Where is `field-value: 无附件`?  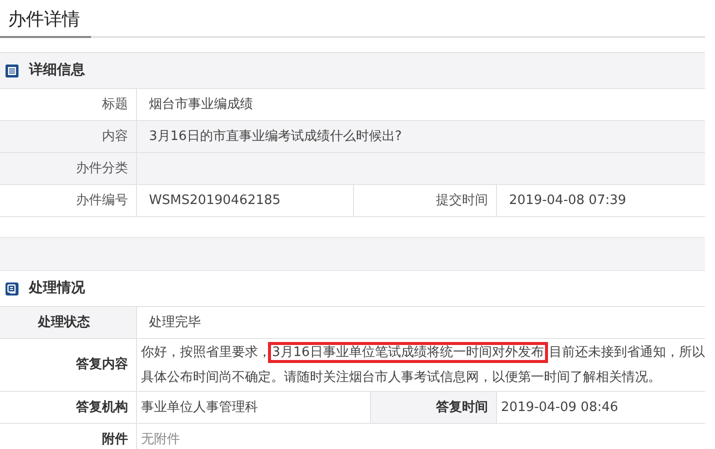
field-value: 无附件 is located at coordinates (160, 439).